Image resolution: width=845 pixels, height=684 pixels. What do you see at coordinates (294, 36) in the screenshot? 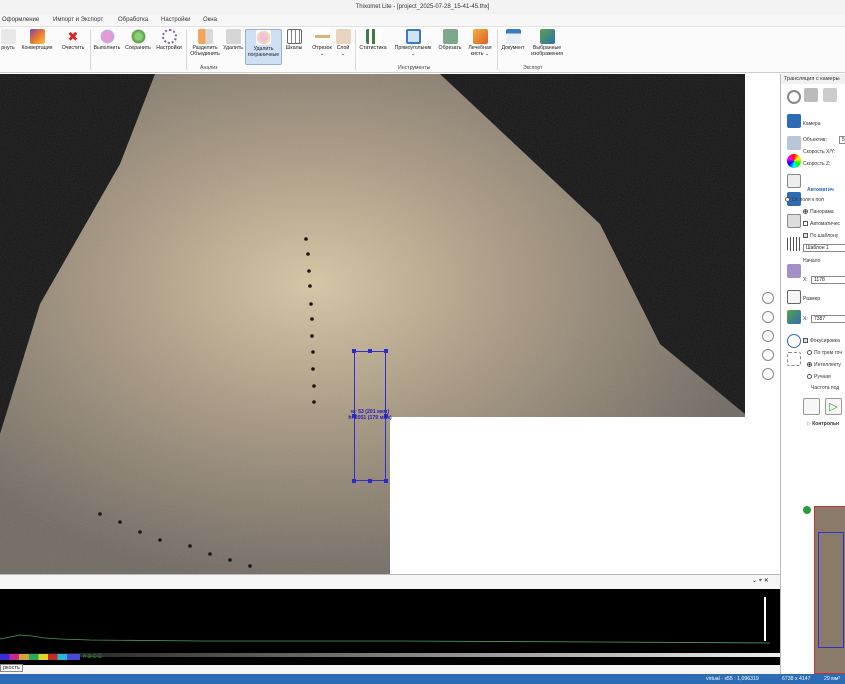
I see `grid-icon` at bounding box center [294, 36].